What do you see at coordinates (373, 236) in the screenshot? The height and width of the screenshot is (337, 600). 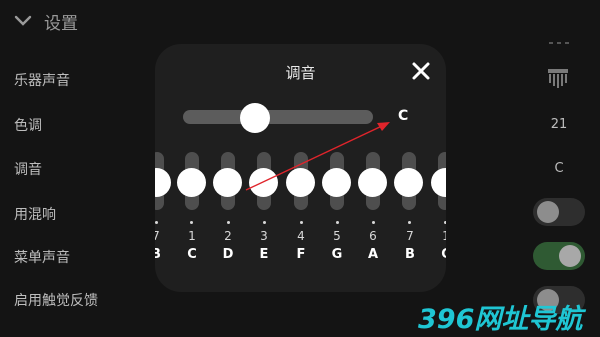 I see `note-number: 6` at bounding box center [373, 236].